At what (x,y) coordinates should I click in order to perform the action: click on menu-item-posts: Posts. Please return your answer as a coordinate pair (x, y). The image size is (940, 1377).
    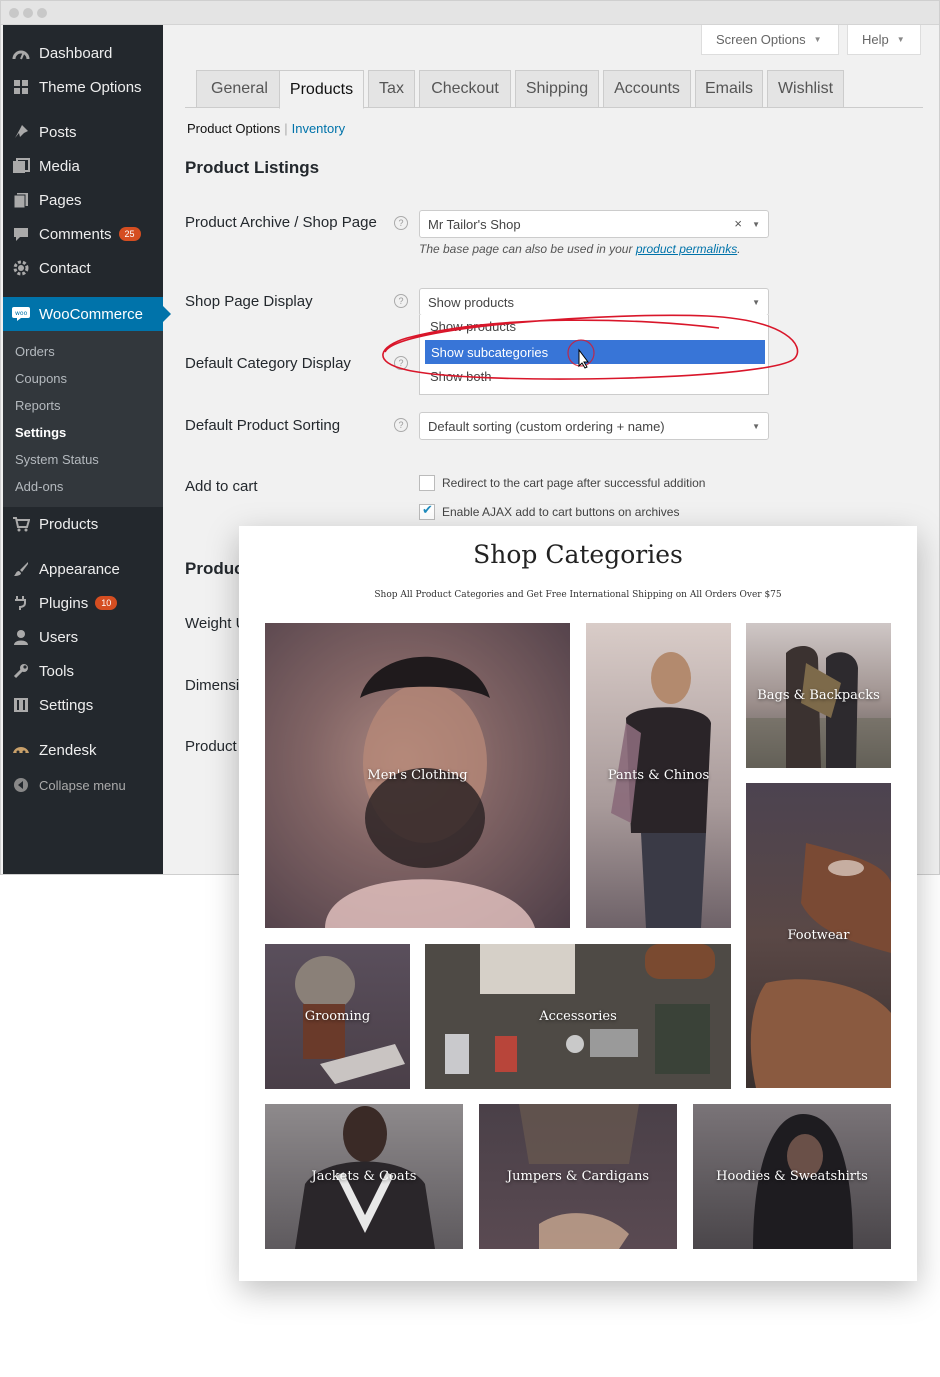
    Looking at the image, I should click on (83, 132).